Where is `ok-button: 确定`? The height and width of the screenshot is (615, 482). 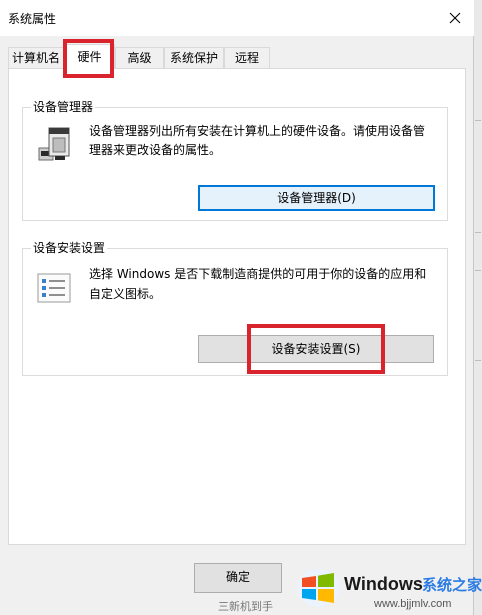
ok-button: 确定 is located at coordinates (238, 578).